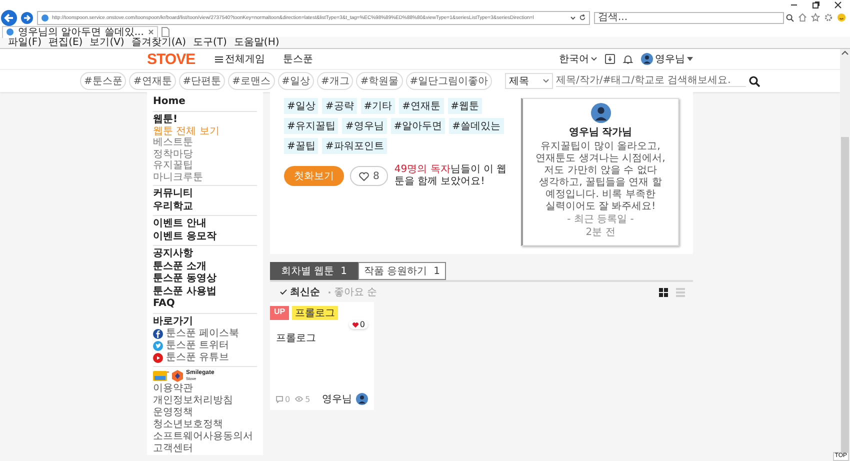  Describe the element at coordinates (257, 42) in the screenshot. I see `menu-item: 도움말(H)` at that location.